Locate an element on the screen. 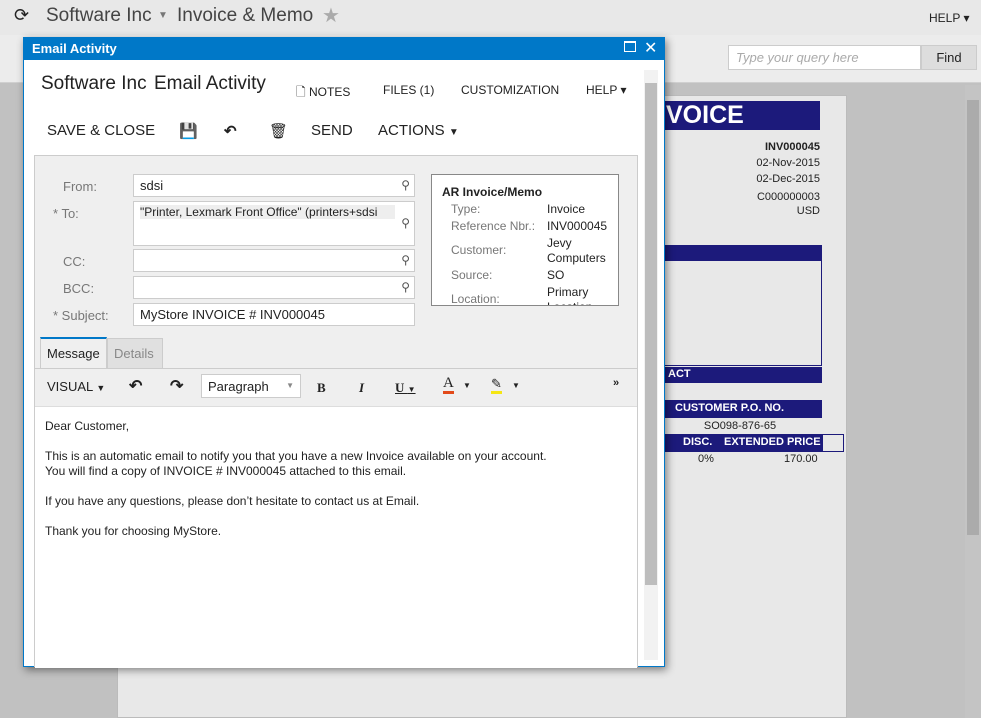 Image resolution: width=981 pixels, height=718 pixels. invoice-title: VOICE is located at coordinates (739, 115).